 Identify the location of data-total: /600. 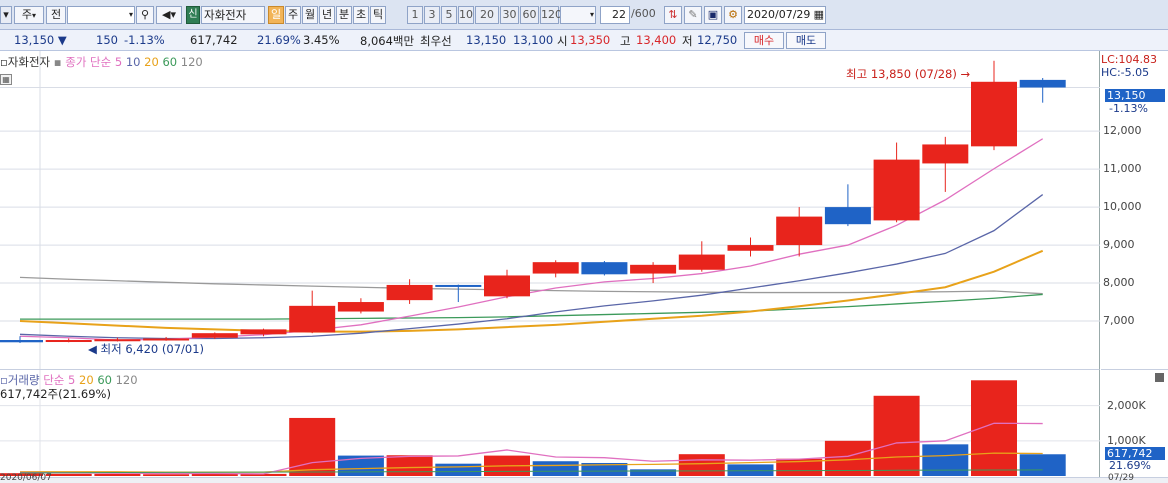
(643, 13).